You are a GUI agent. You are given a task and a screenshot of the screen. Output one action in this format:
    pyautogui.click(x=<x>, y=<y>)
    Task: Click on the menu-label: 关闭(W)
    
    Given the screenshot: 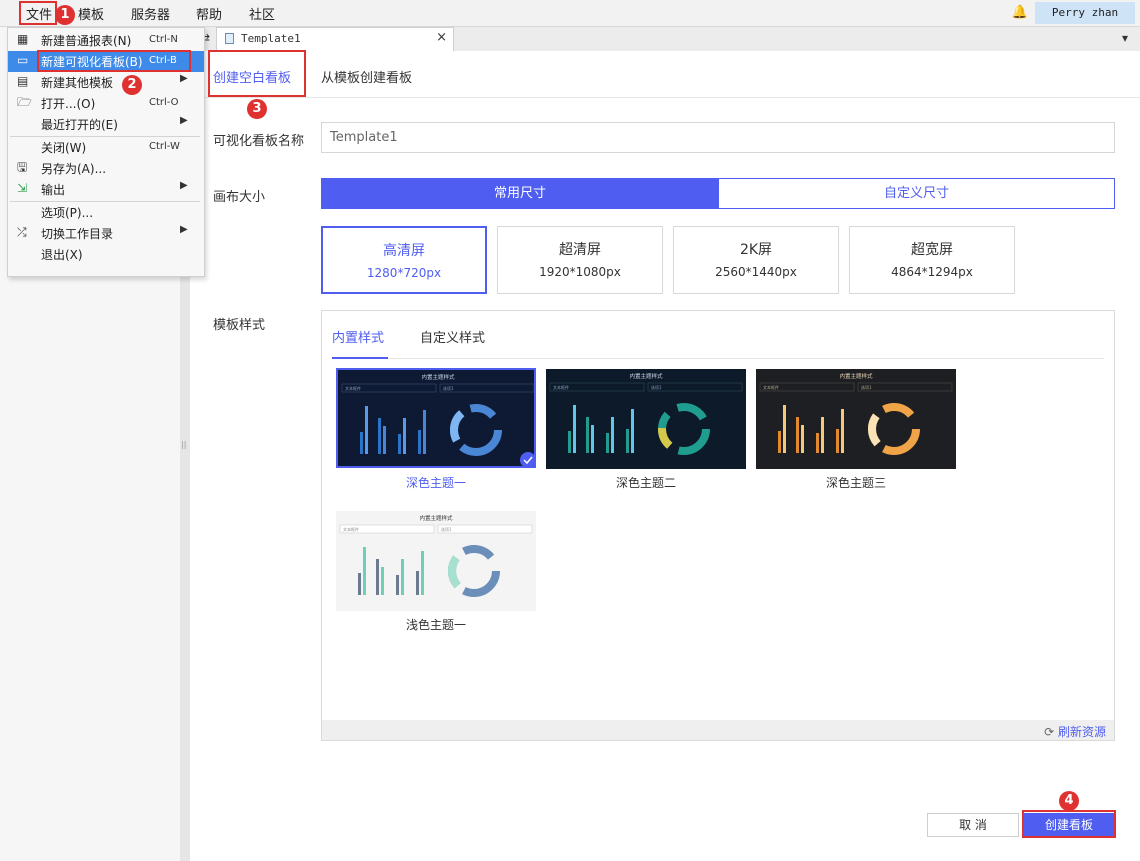 What is the action you would take?
    pyautogui.click(x=64, y=148)
    